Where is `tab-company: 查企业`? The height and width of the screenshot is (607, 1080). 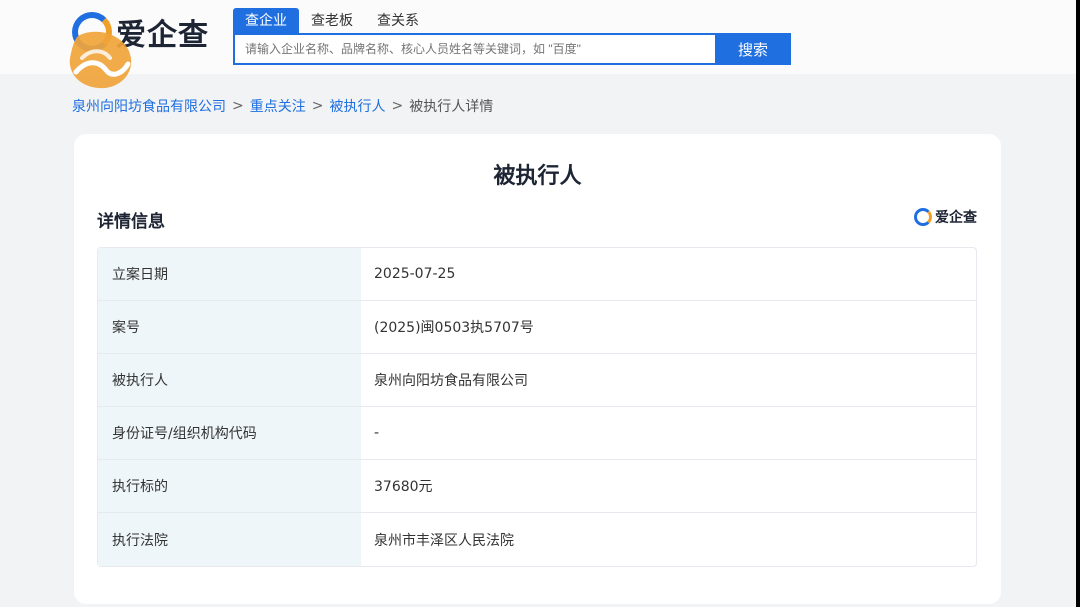 tab-company: 查企业 is located at coordinates (266, 21).